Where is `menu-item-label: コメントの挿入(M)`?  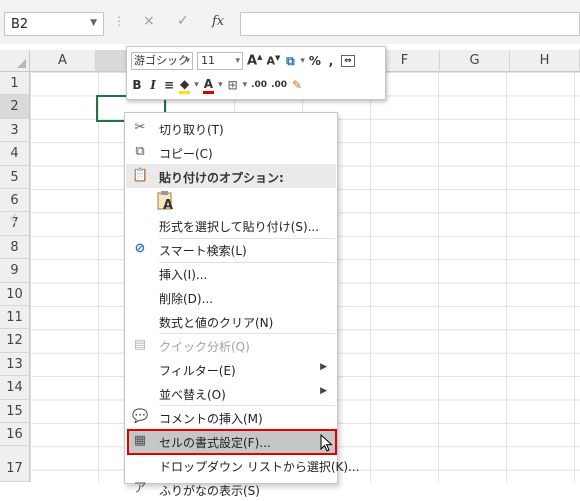
menu-item-label: コメントの挿入(M) is located at coordinates (211, 419).